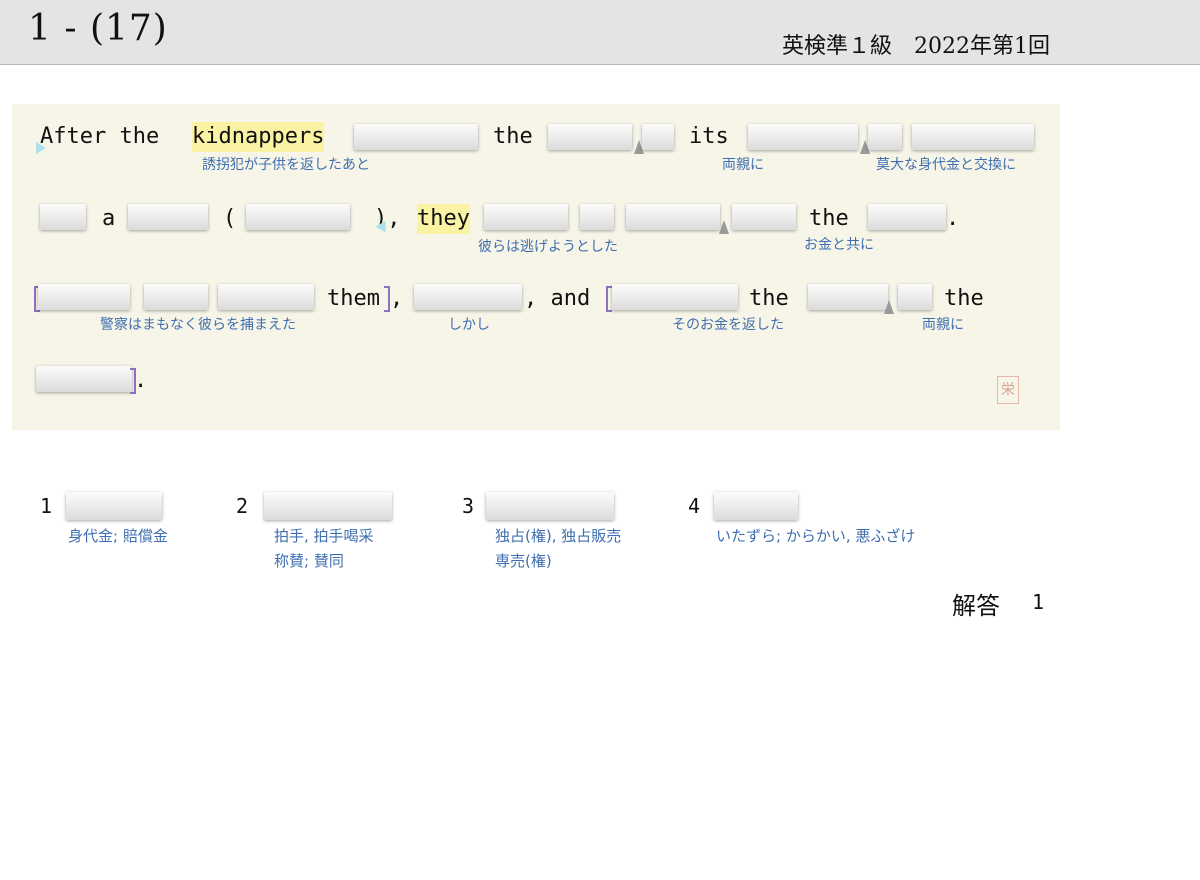  Describe the element at coordinates (242, 506) in the screenshot. I see `option-number: 2` at that location.